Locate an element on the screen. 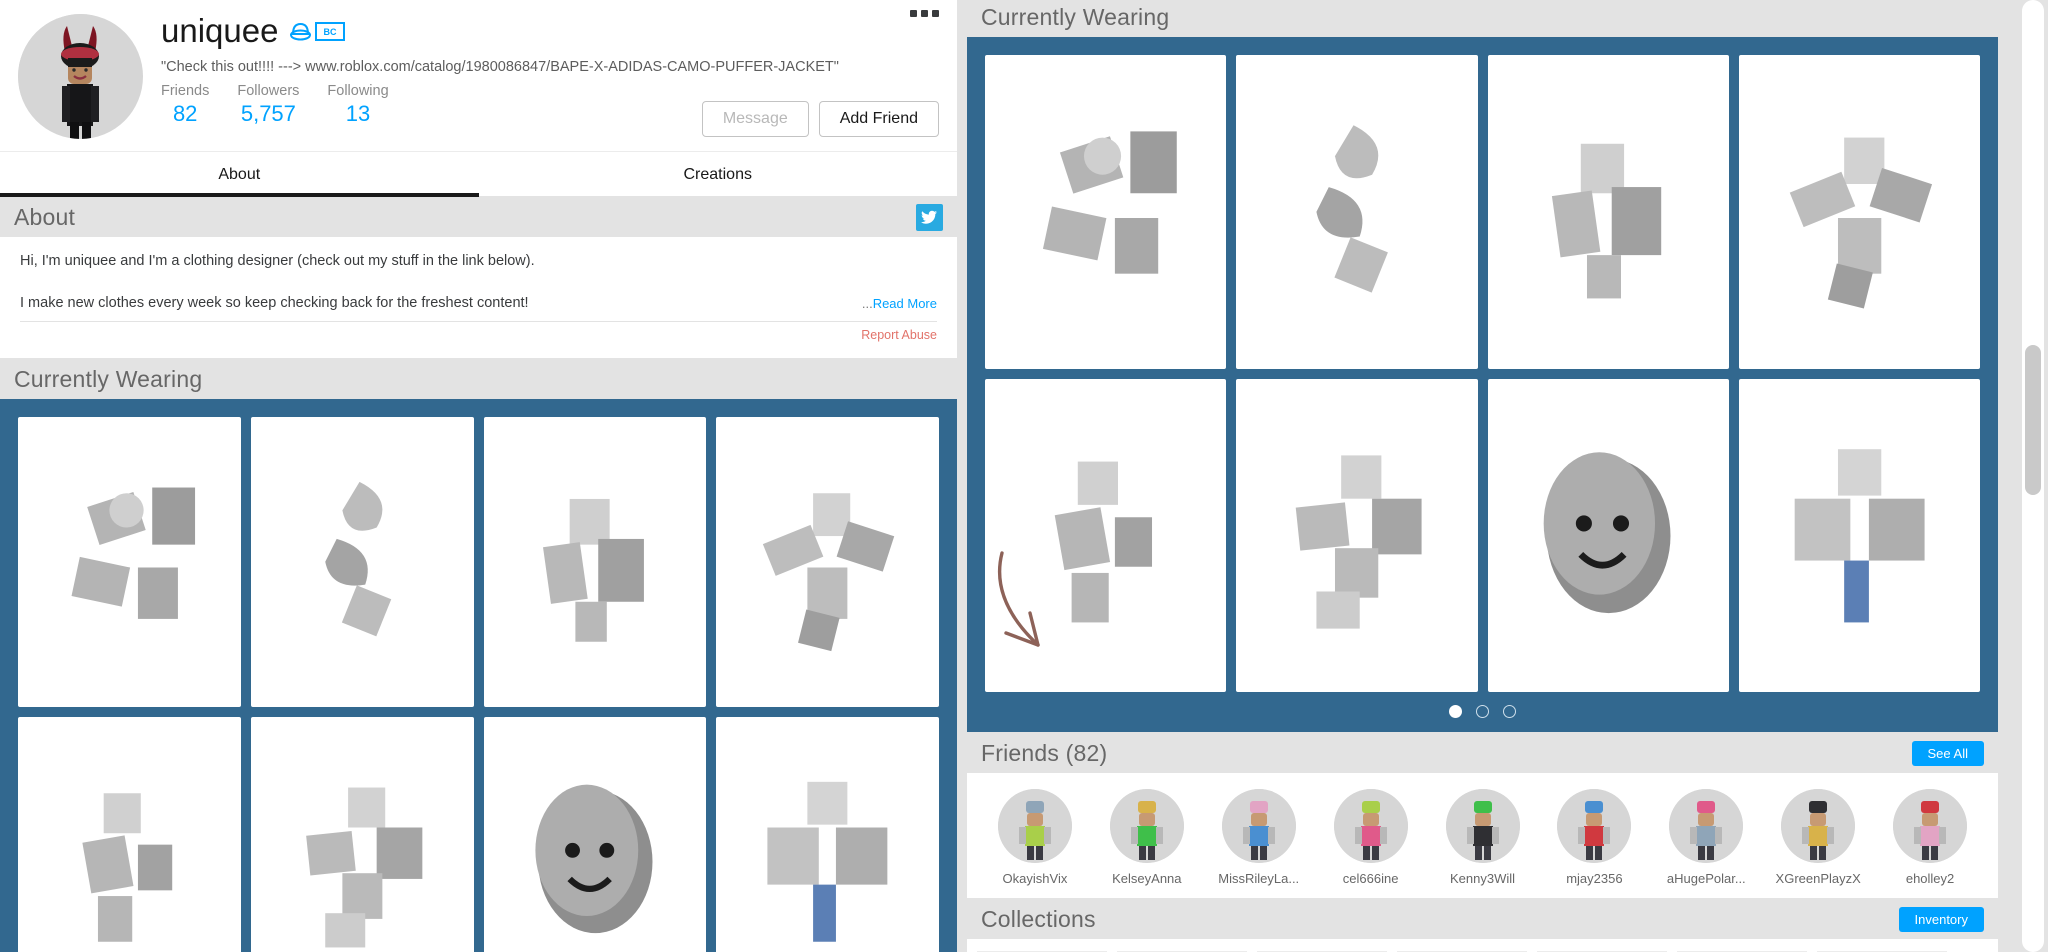 The image size is (2048, 952). friend-item: OkayishVix is located at coordinates (1035, 837).